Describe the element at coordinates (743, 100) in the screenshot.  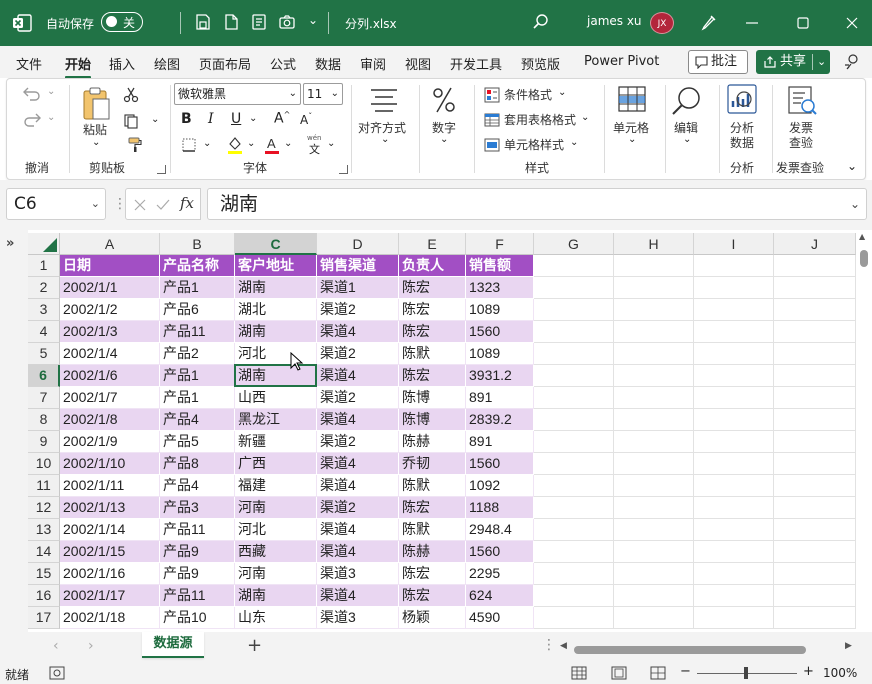
I see `analyze-data-icon` at that location.